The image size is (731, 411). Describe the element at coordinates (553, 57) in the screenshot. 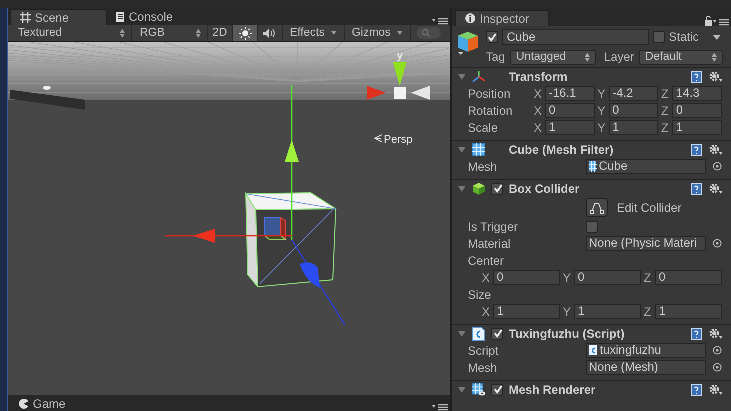

I see `tag-dropdown: Untagged` at that location.